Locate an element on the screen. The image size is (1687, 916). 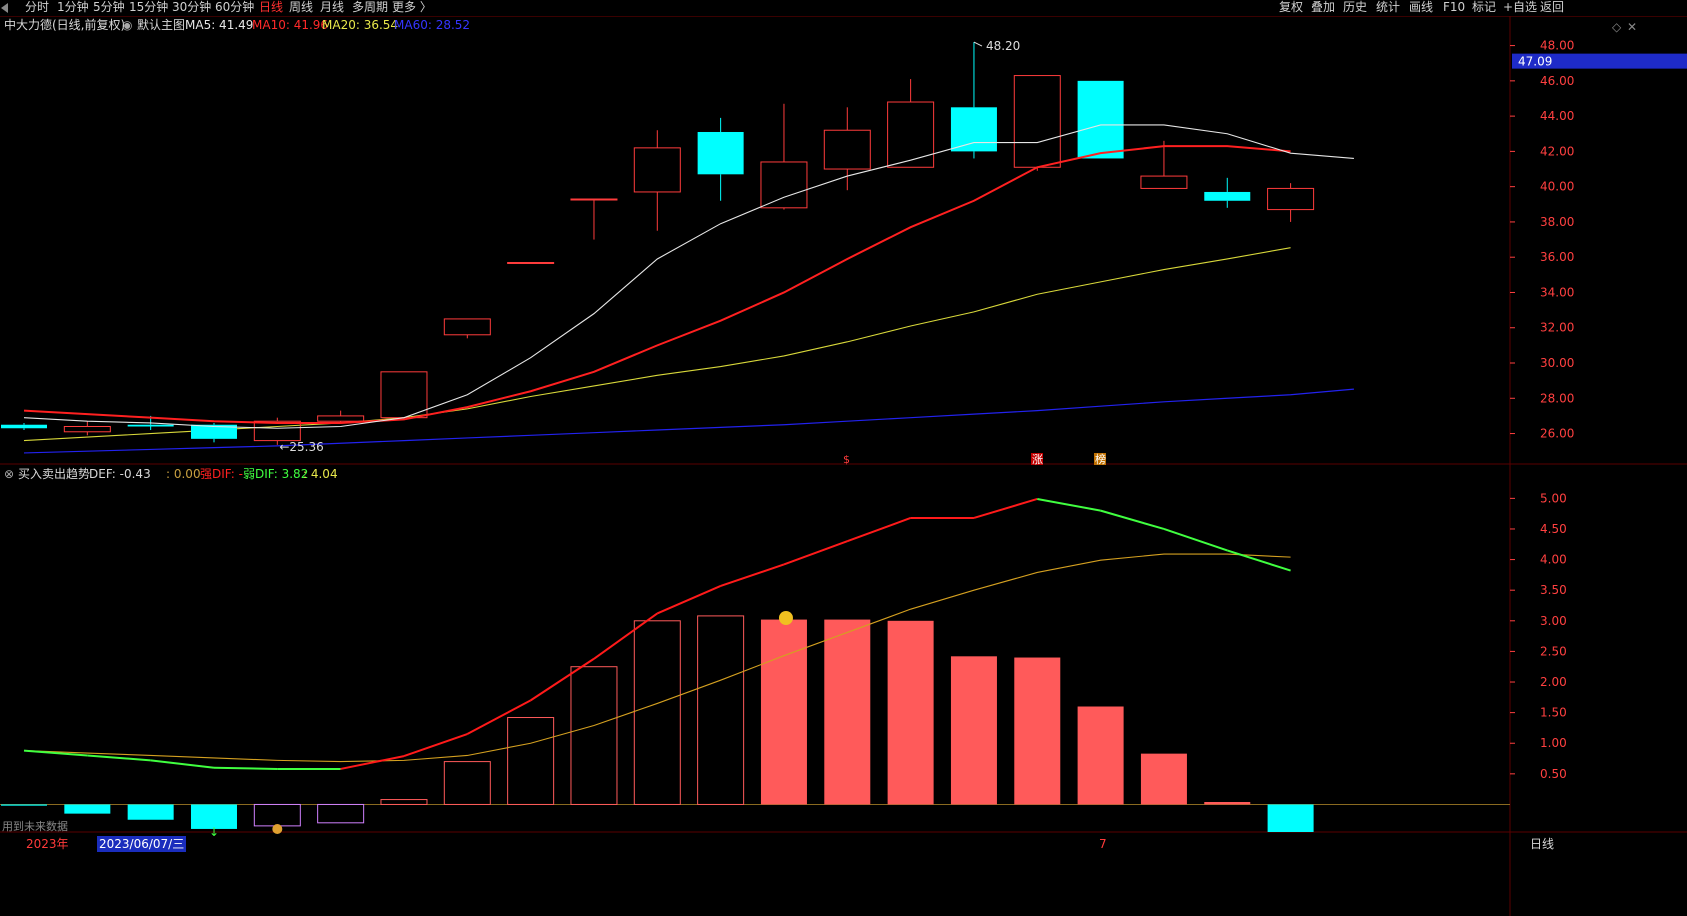
cursor-date-label: 2023/06/07/三 is located at coordinates (142, 844).